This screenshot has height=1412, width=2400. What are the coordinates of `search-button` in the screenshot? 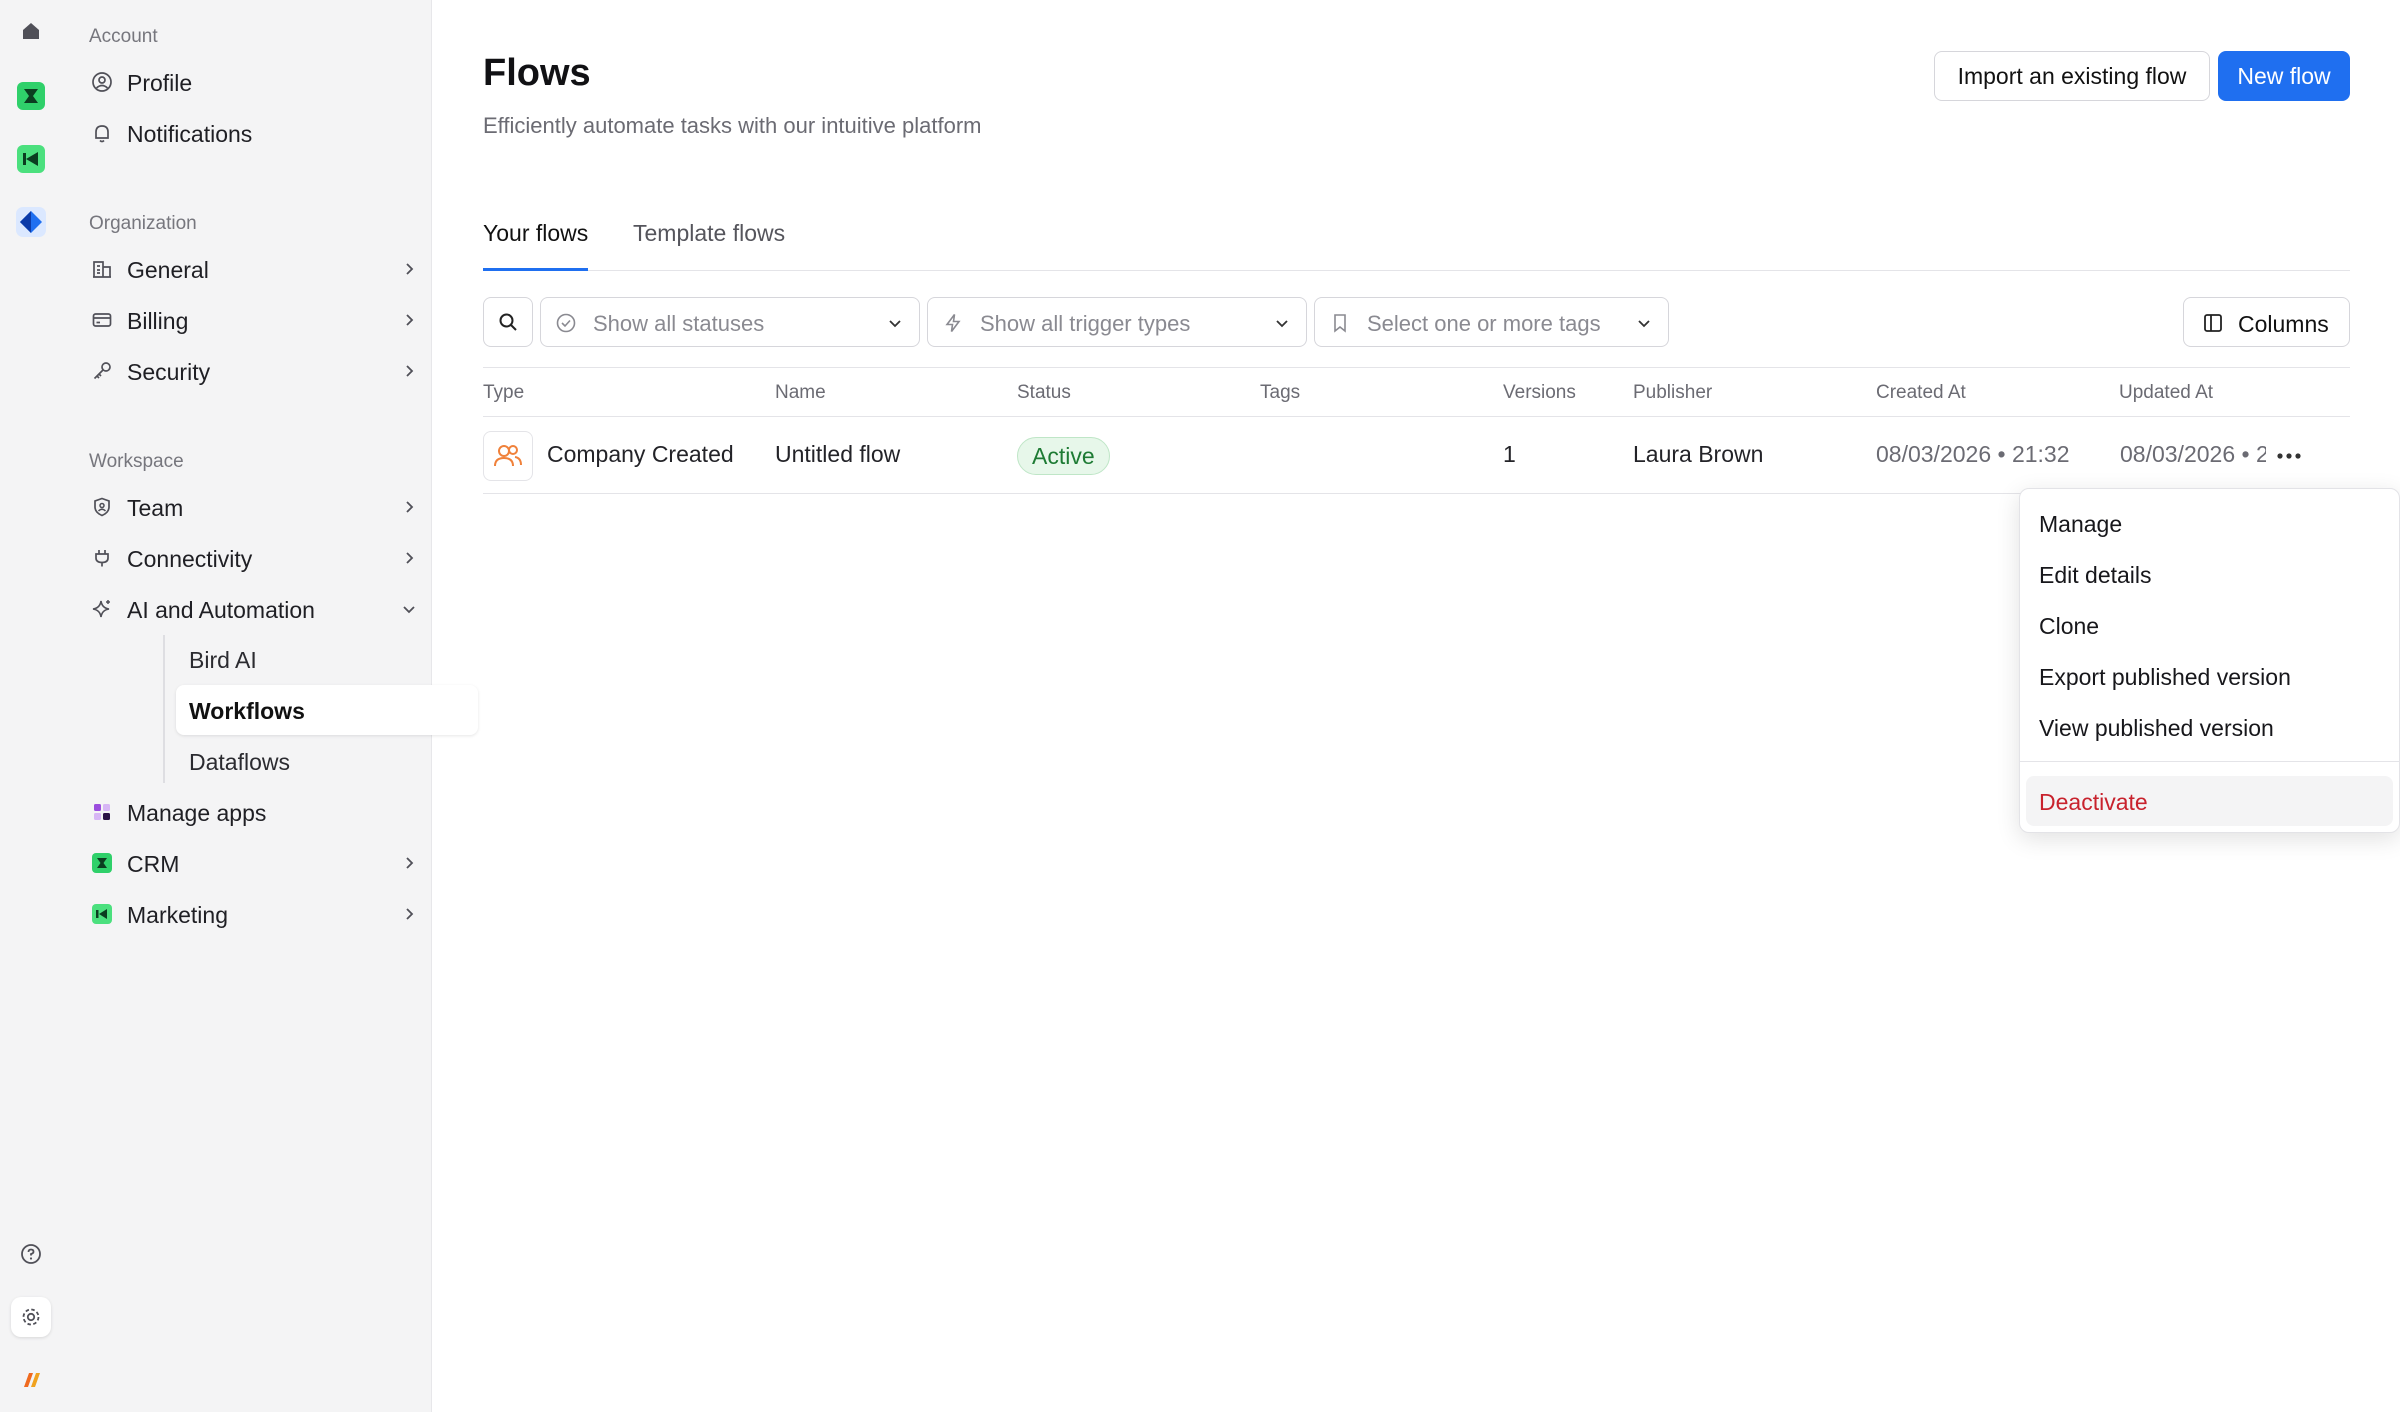 It's located at (508, 322).